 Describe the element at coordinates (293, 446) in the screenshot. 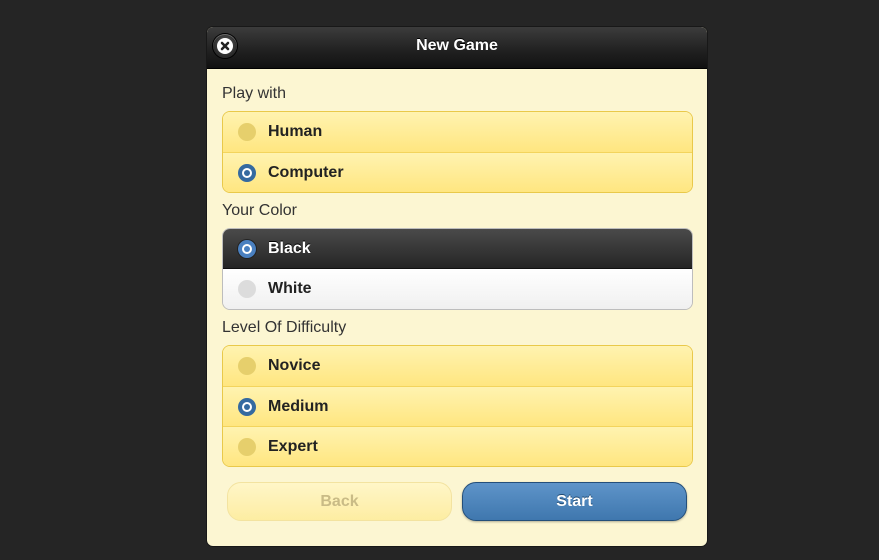

I see `option-expert-label: Expert` at that location.